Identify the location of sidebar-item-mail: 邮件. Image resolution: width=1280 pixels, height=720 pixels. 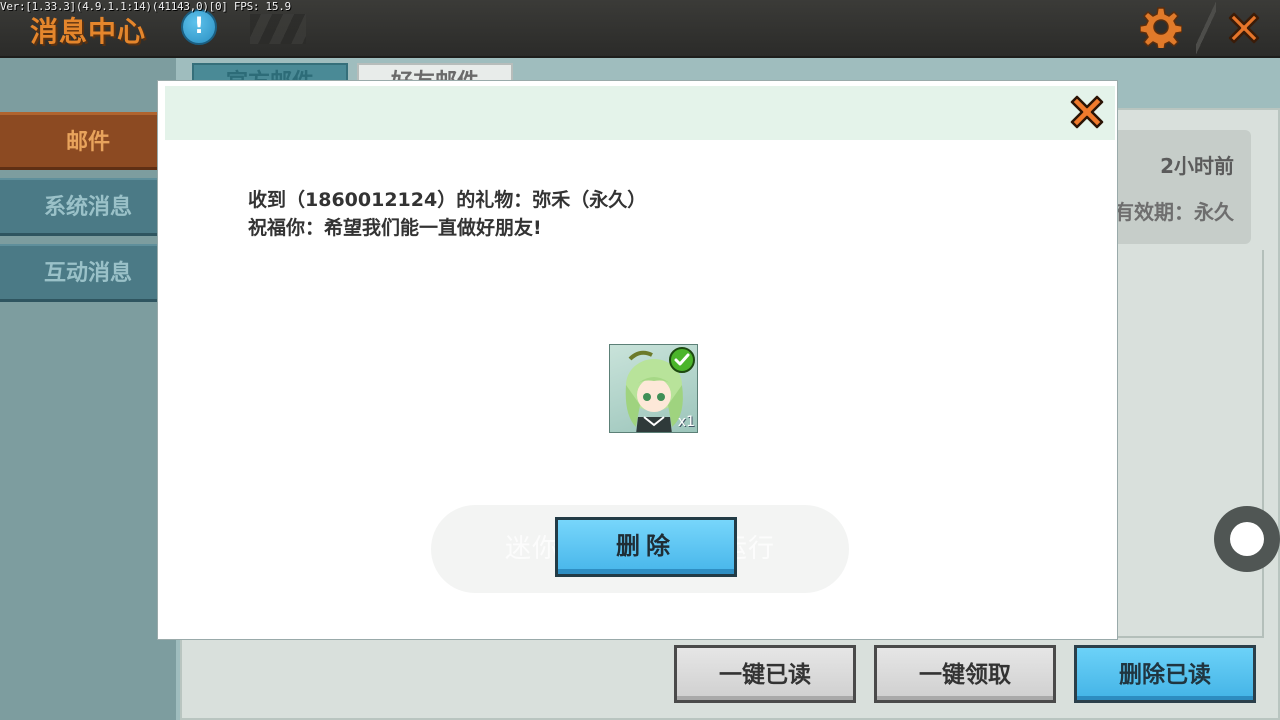
(88, 141).